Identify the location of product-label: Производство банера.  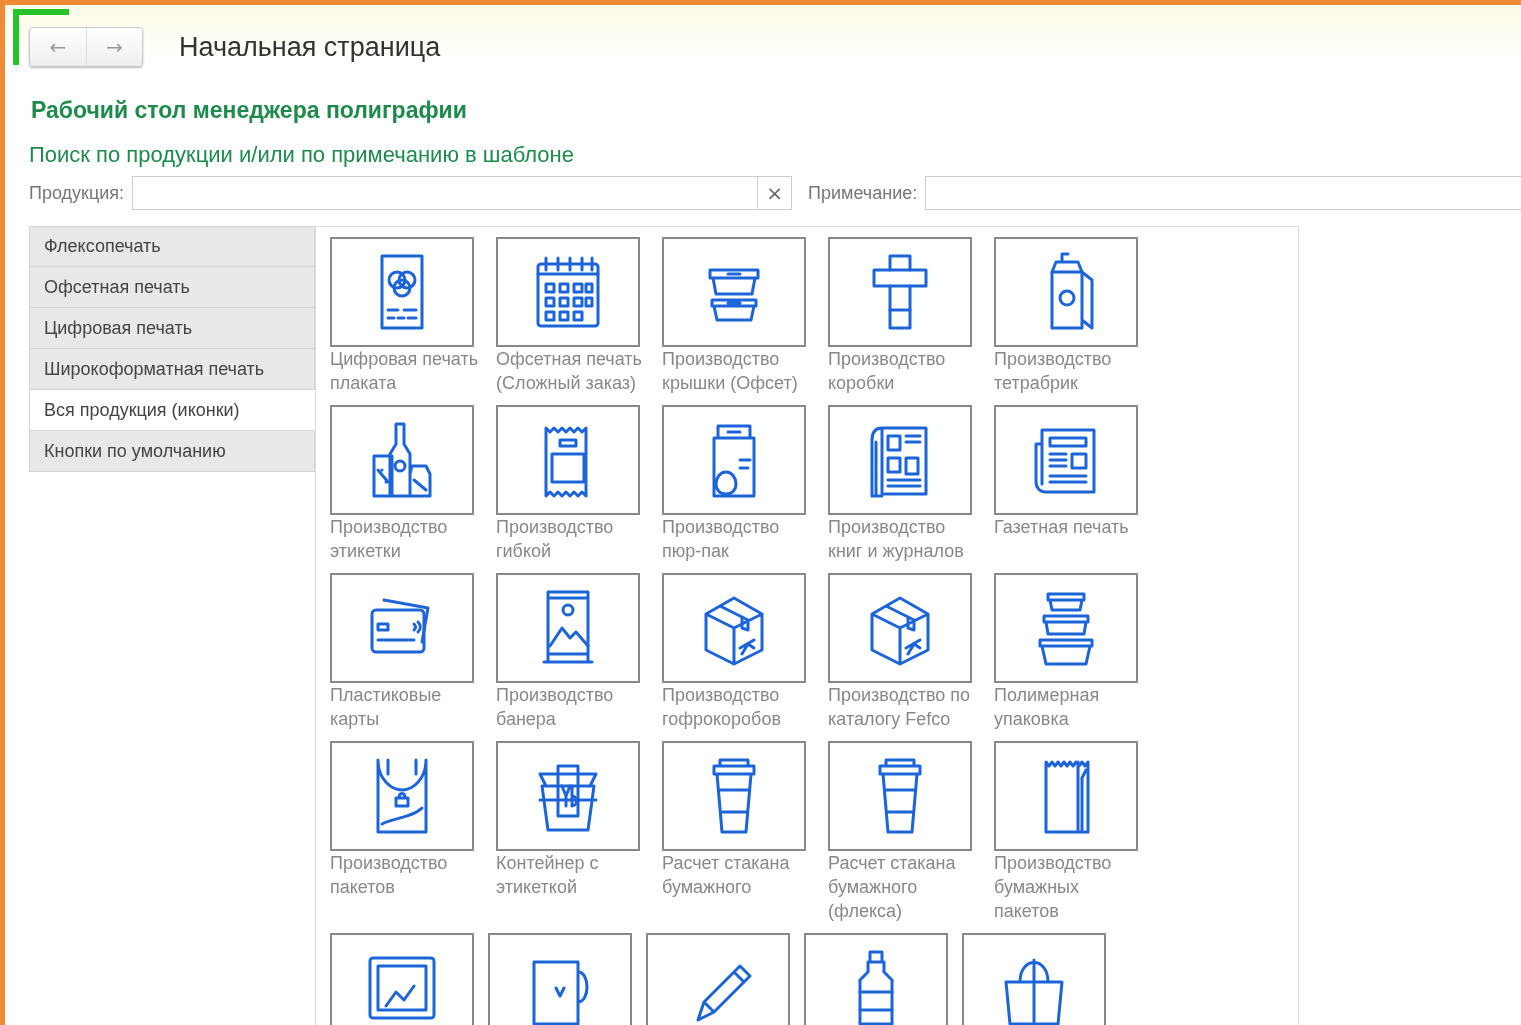
(572, 707).